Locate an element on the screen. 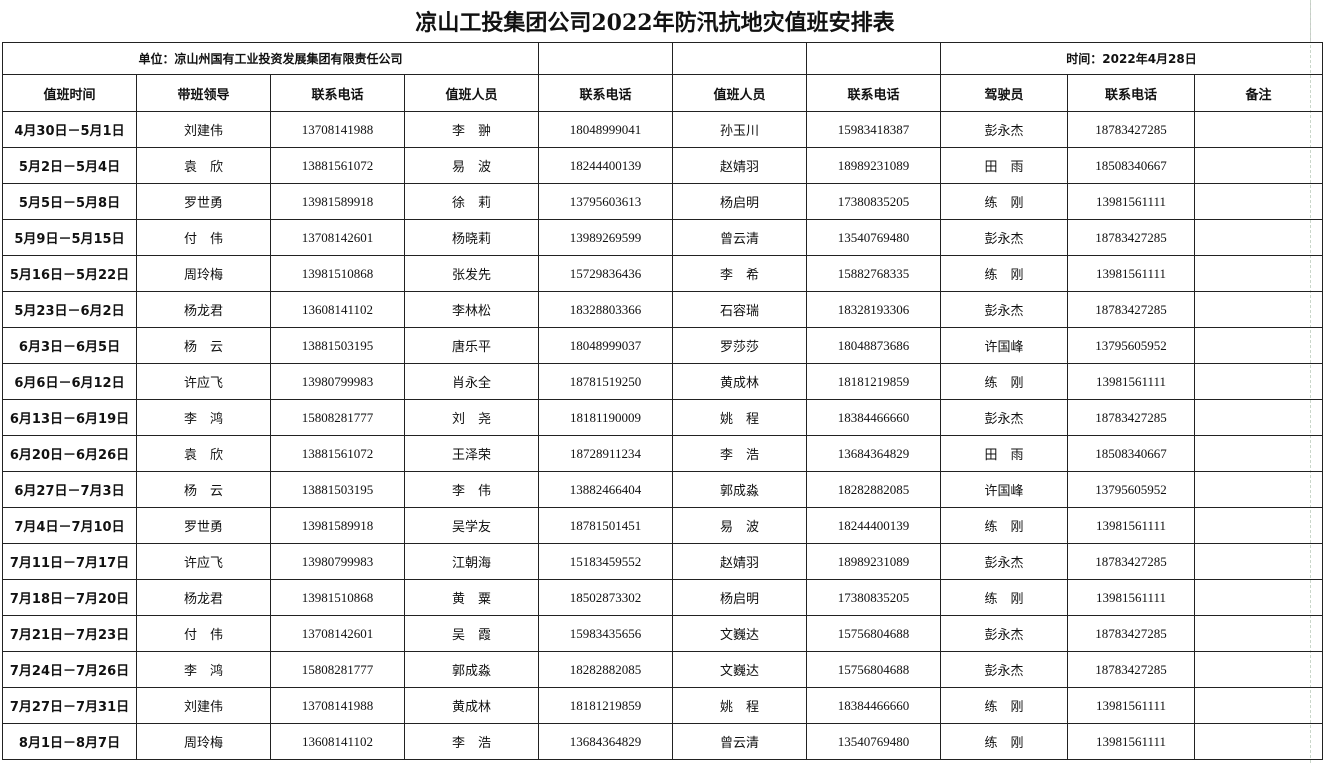 The height and width of the screenshot is (763, 1329). period-cell: 7月27日－7月31日 is located at coordinates (69, 705).